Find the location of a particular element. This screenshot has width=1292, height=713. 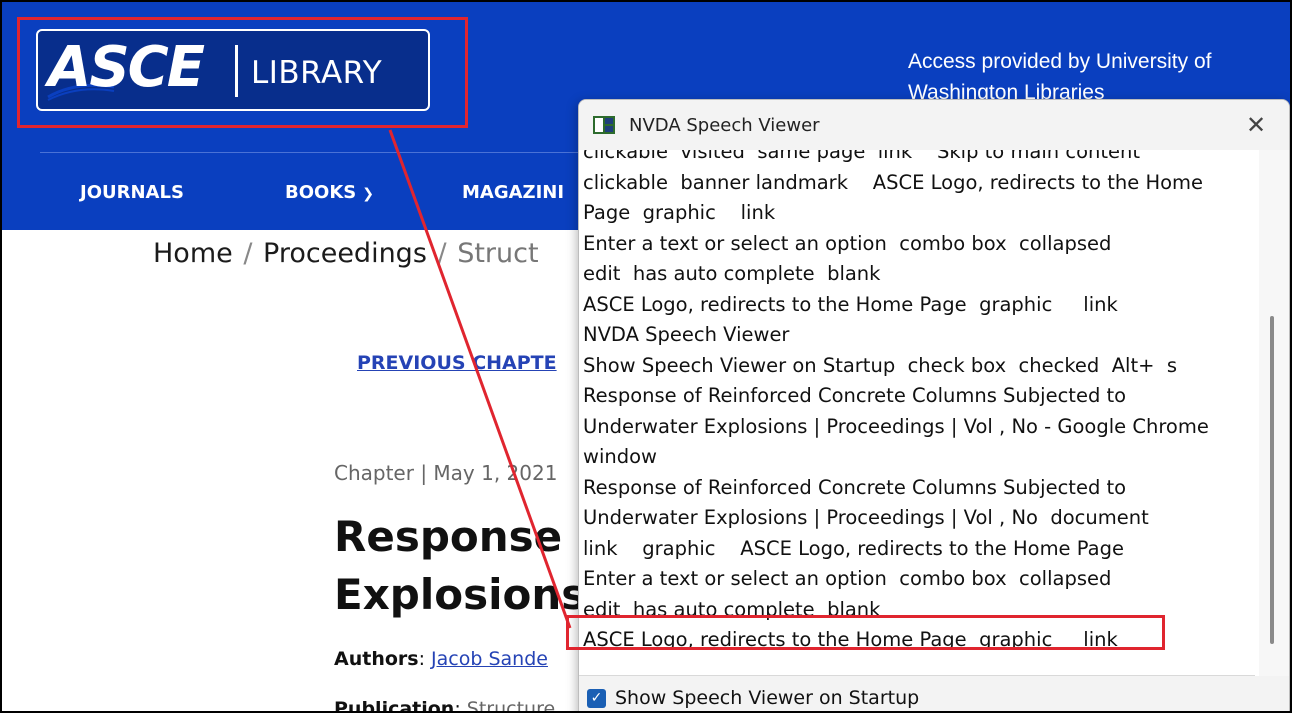

publication-row: Publication: Structure is located at coordinates (444, 705).